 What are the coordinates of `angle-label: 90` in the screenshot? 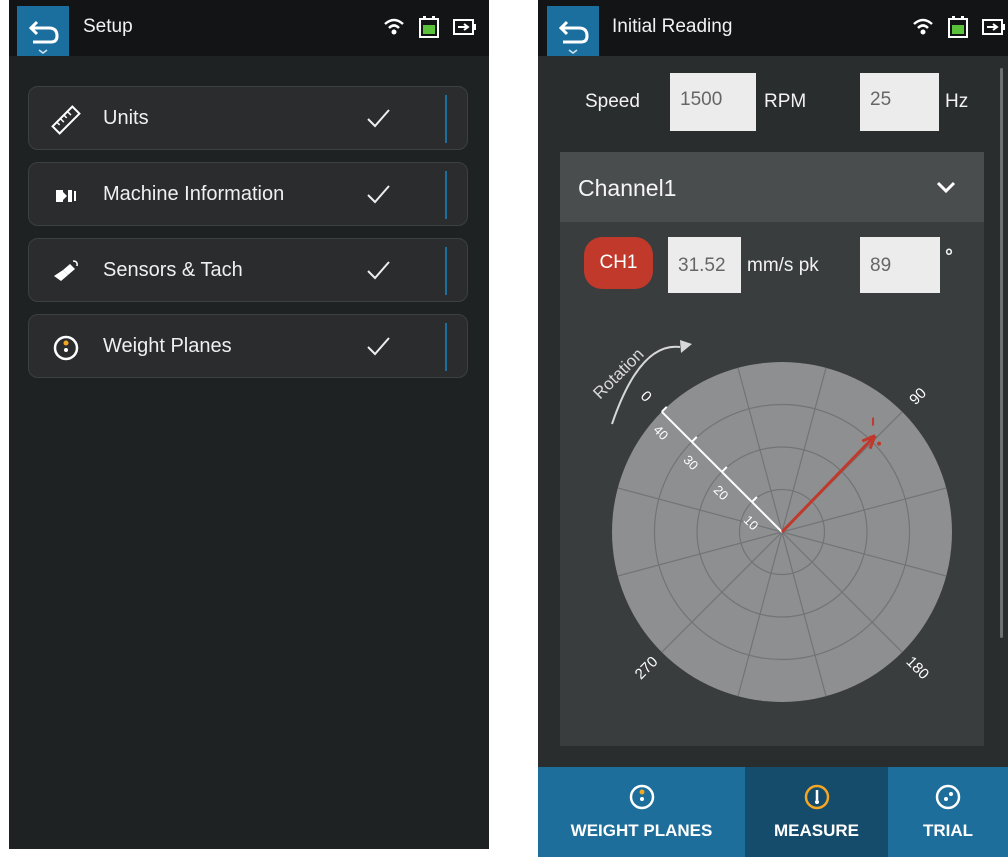 It's located at (918, 397).